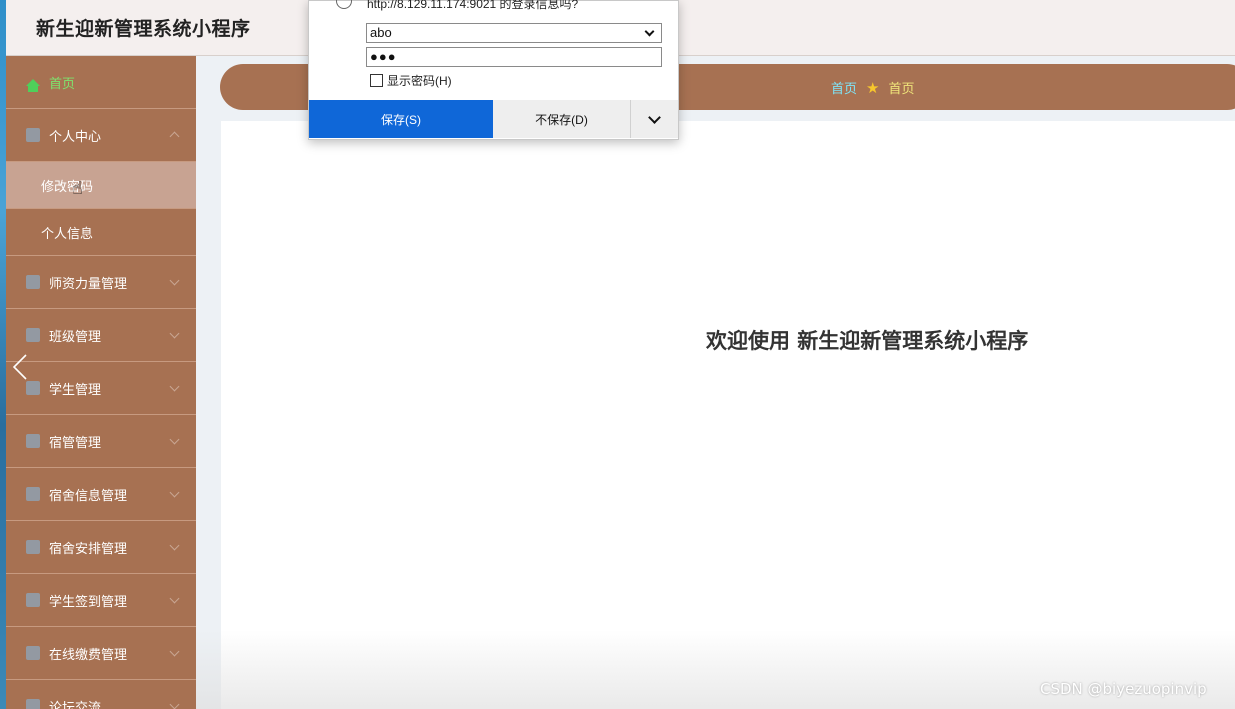 This screenshot has height=709, width=1235. What do you see at coordinates (101, 82) in the screenshot?
I see `sidebar-item-home: 首页` at bounding box center [101, 82].